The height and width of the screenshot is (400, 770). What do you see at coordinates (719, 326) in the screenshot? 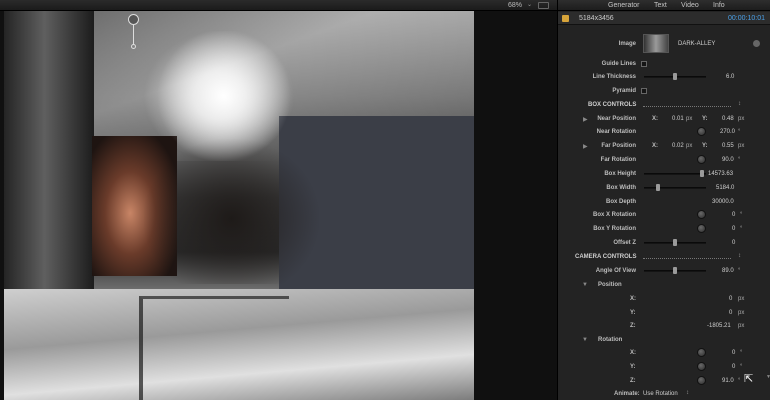
I see `pos-z-value: -1805.21` at bounding box center [719, 326].